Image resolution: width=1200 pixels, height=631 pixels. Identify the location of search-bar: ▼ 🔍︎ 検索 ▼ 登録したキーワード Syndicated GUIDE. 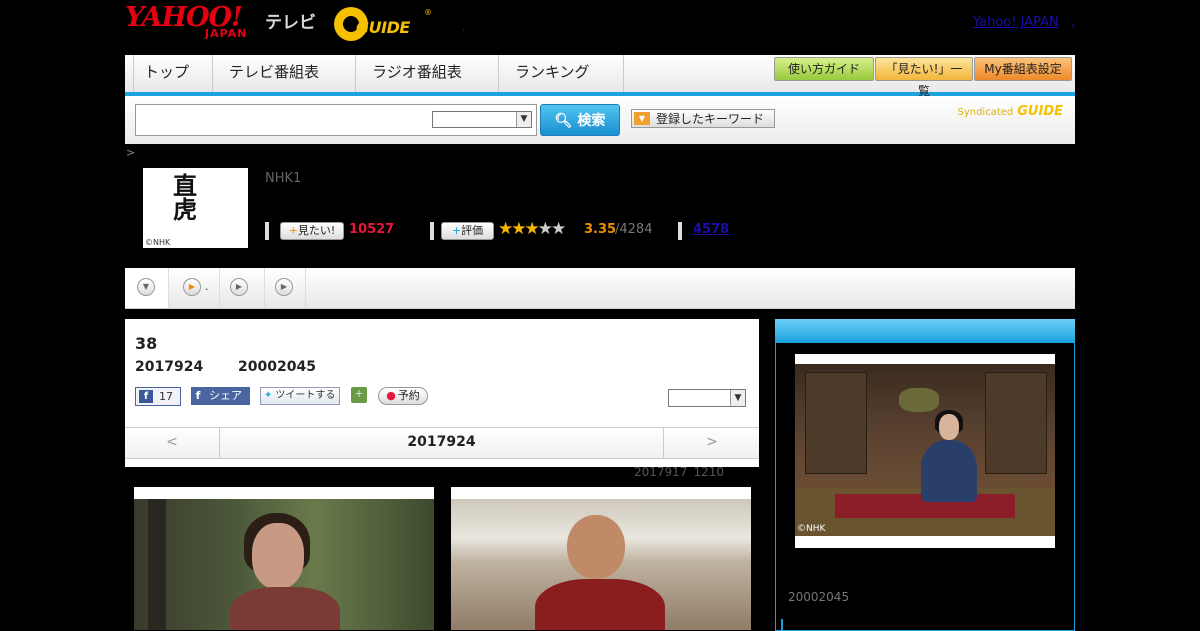
(600, 120).